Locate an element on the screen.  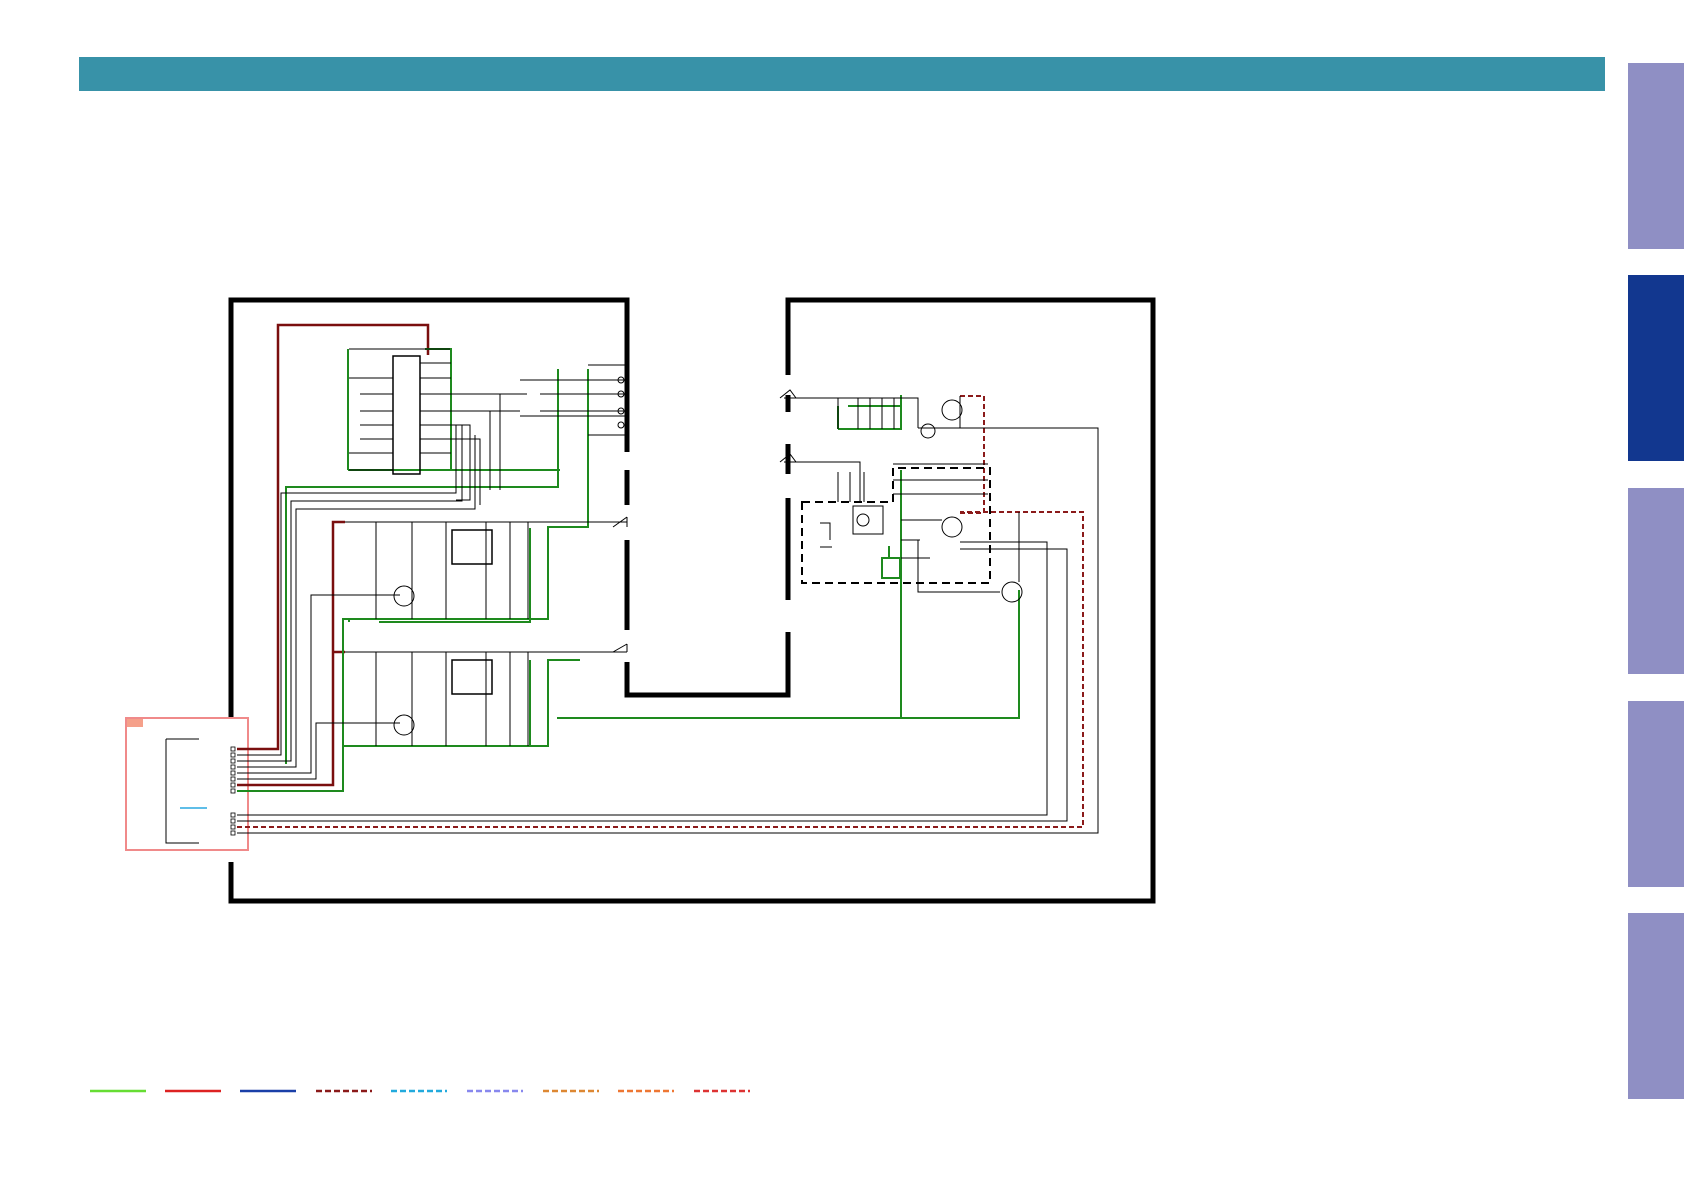
connector-tag is located at coordinates (135, 723).